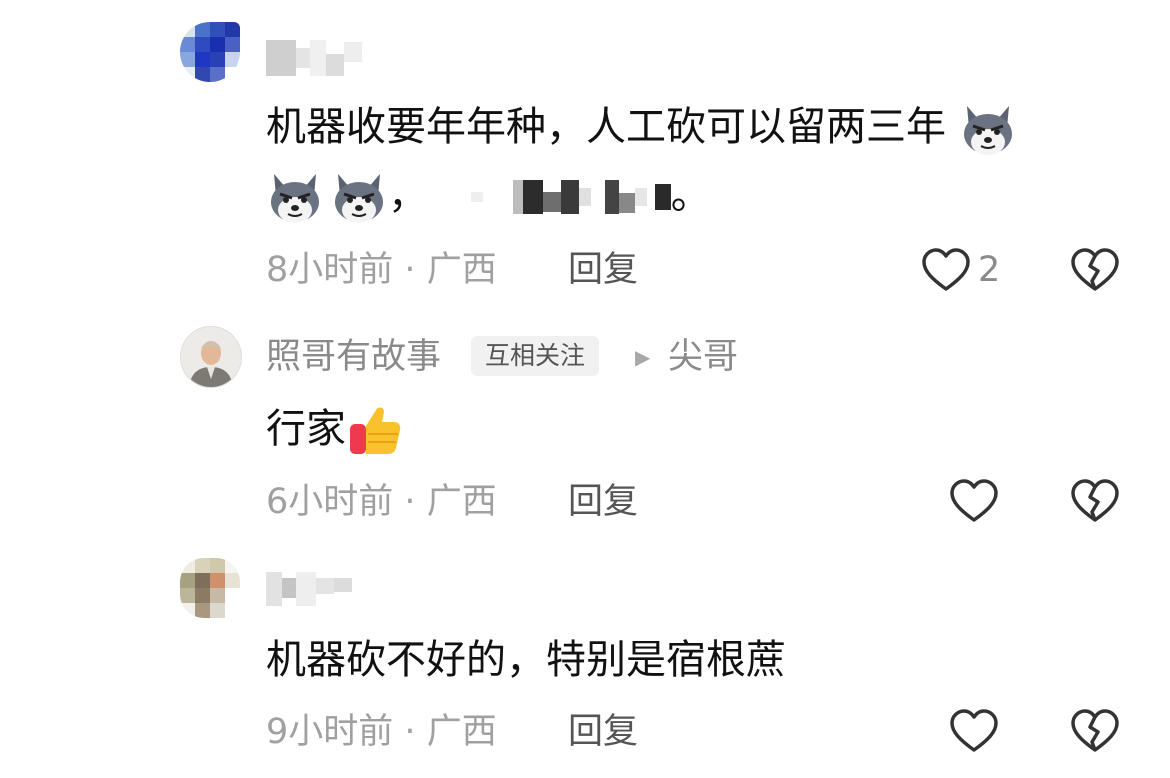 This screenshot has height=778, width=1170. I want to click on comment-meta: 8小时前 · 广西, so click(381, 270).